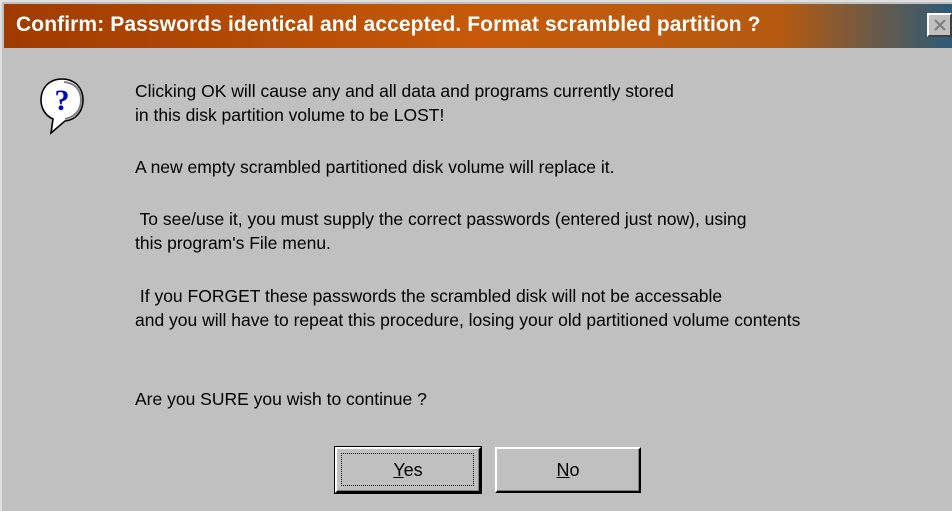 The height and width of the screenshot is (511, 952). Describe the element at coordinates (233, 243) in the screenshot. I see `message-line-5: this program's File menu.` at that location.